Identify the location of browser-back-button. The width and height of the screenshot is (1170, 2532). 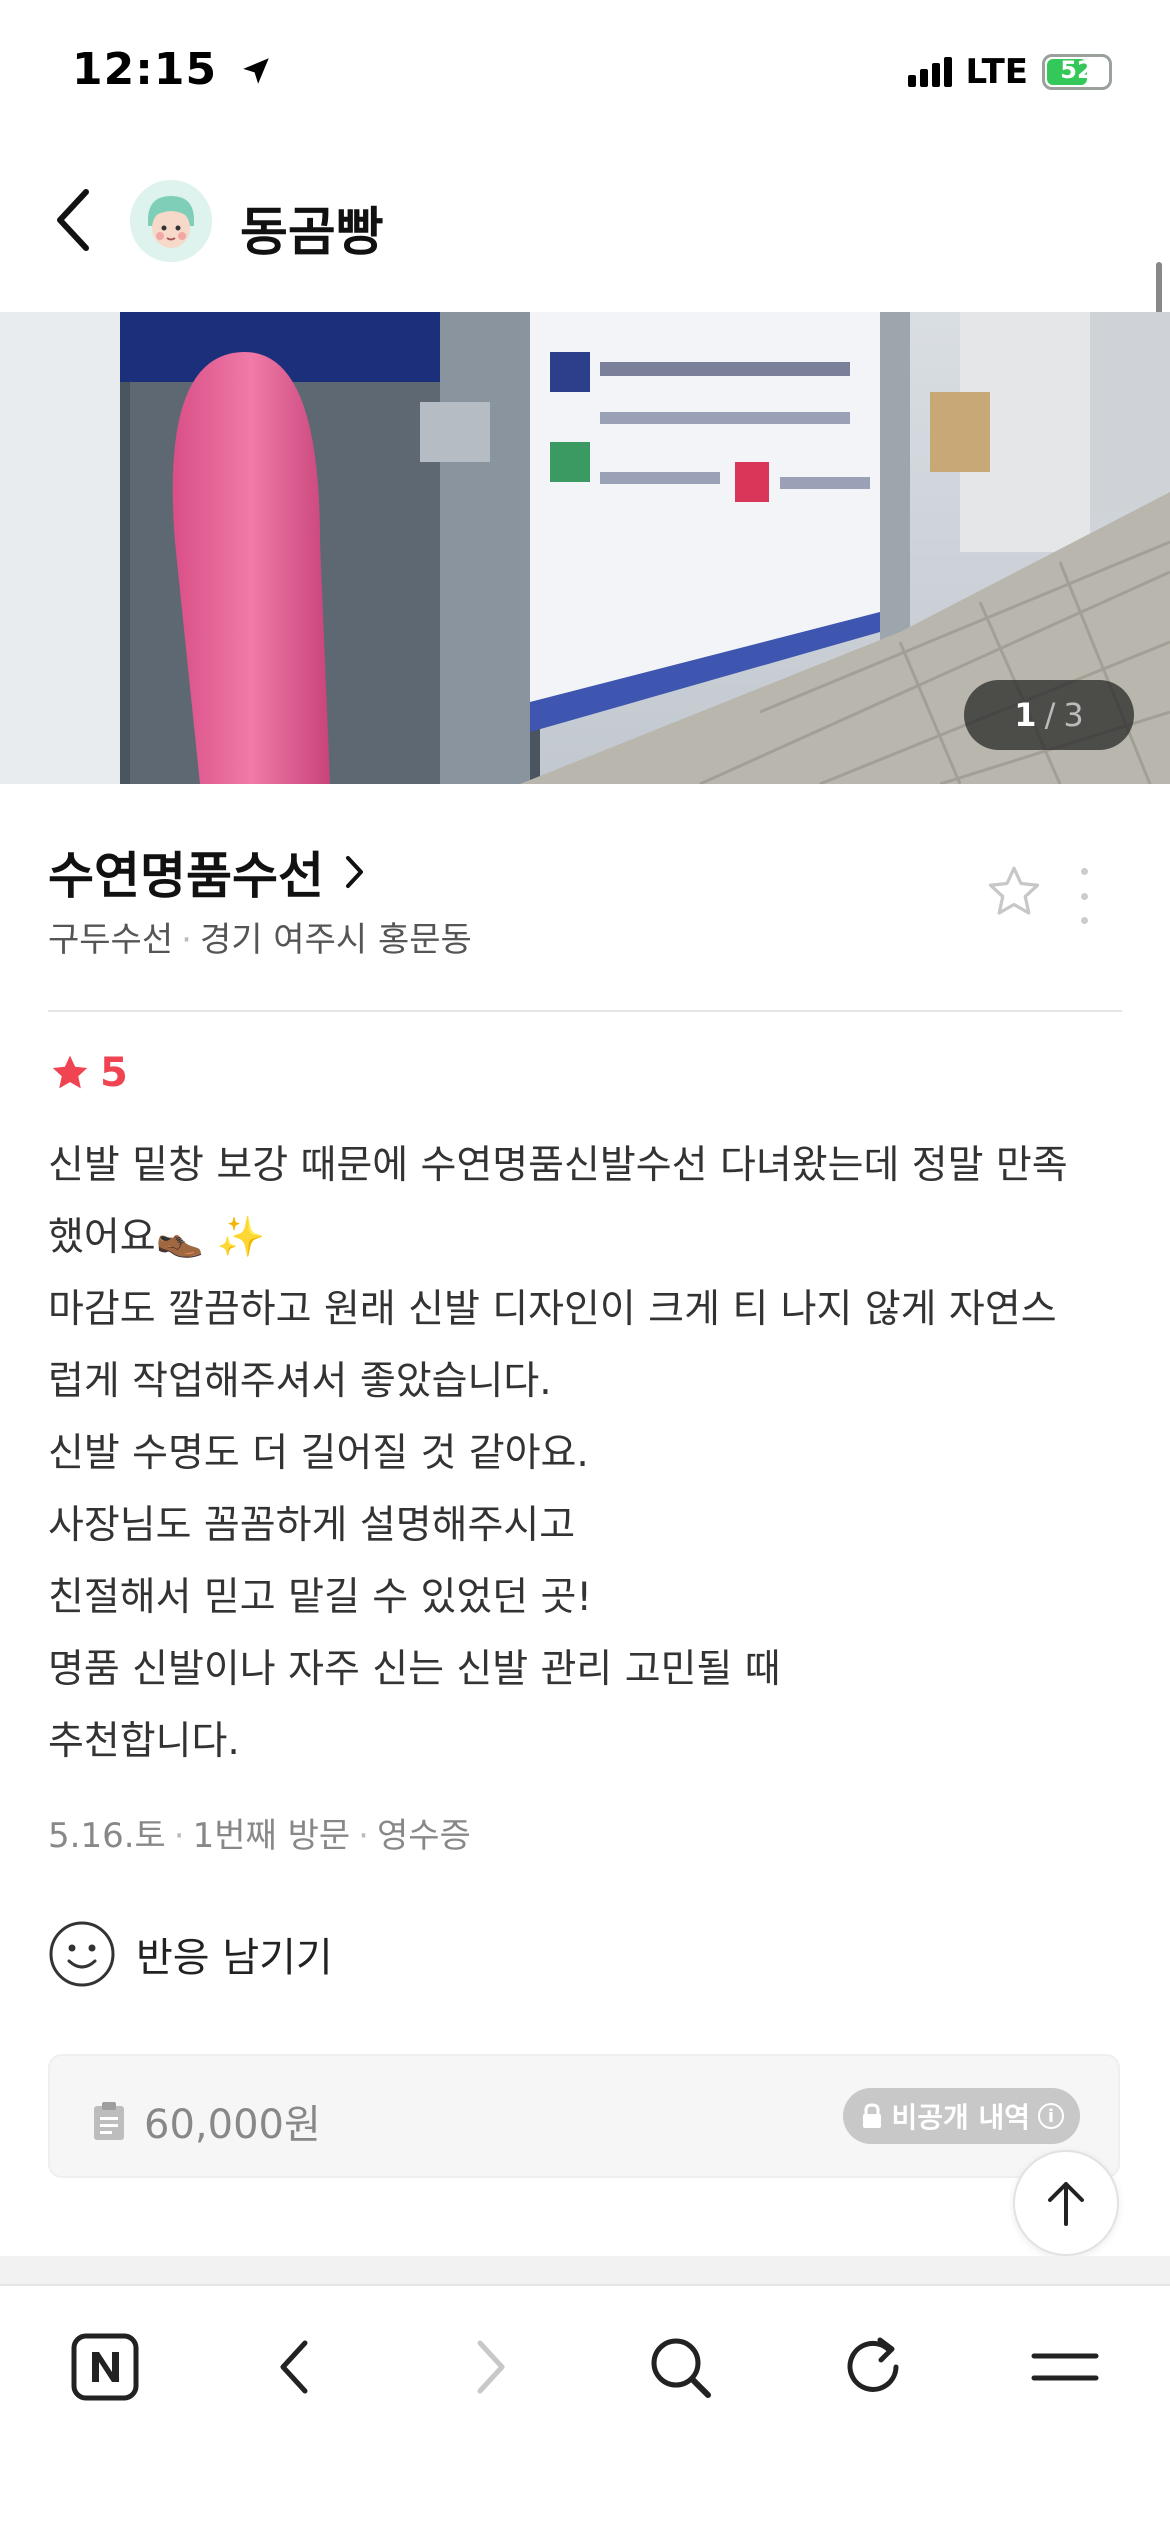
(295, 2367).